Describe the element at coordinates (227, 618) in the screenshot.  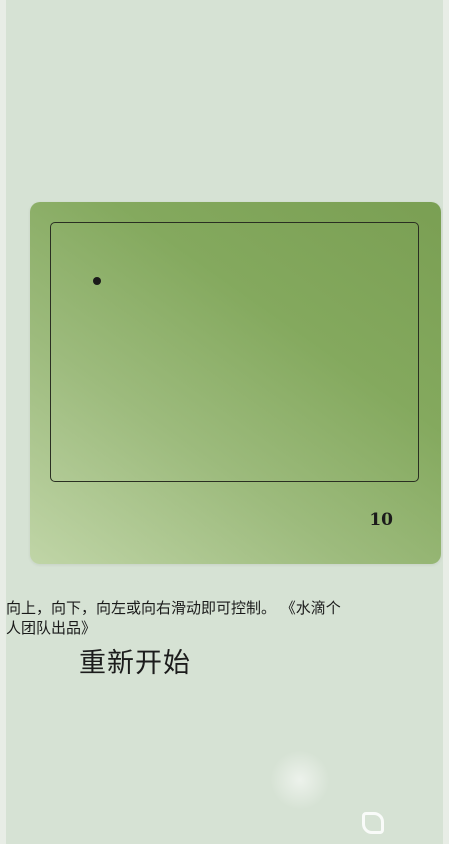
I see `instructions-text: 向上，向下，向左或向右滑动即可控制。 《水滴个 人团队出品》` at that location.